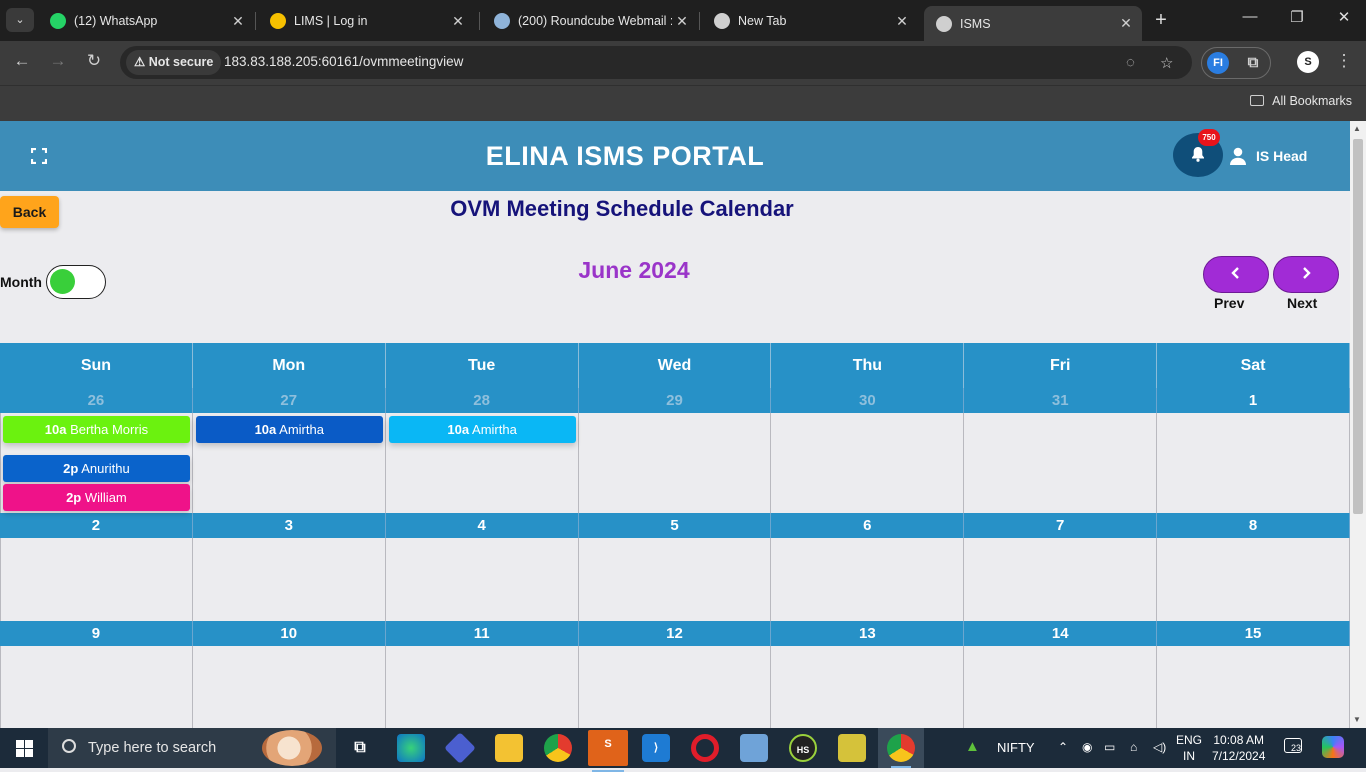 This screenshot has height=772, width=1366. I want to click on stock-chart-icon: ▲, so click(972, 746).